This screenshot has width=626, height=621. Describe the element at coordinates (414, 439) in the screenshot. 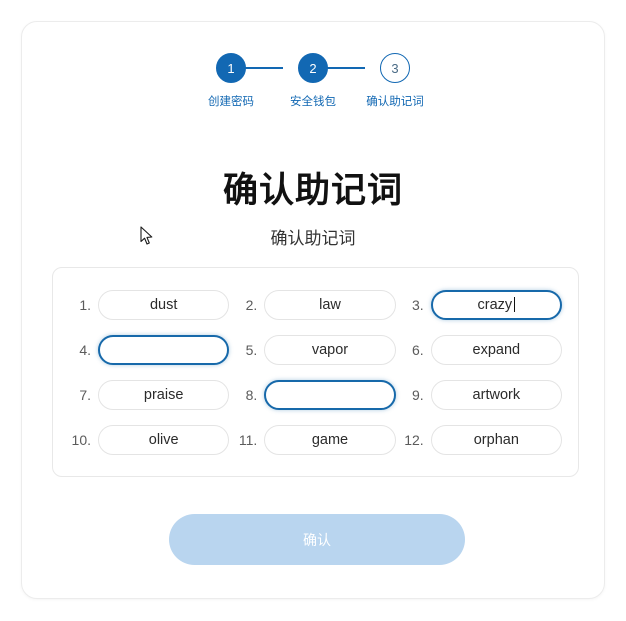

I see `mnemonic-index-12: 12.` at that location.